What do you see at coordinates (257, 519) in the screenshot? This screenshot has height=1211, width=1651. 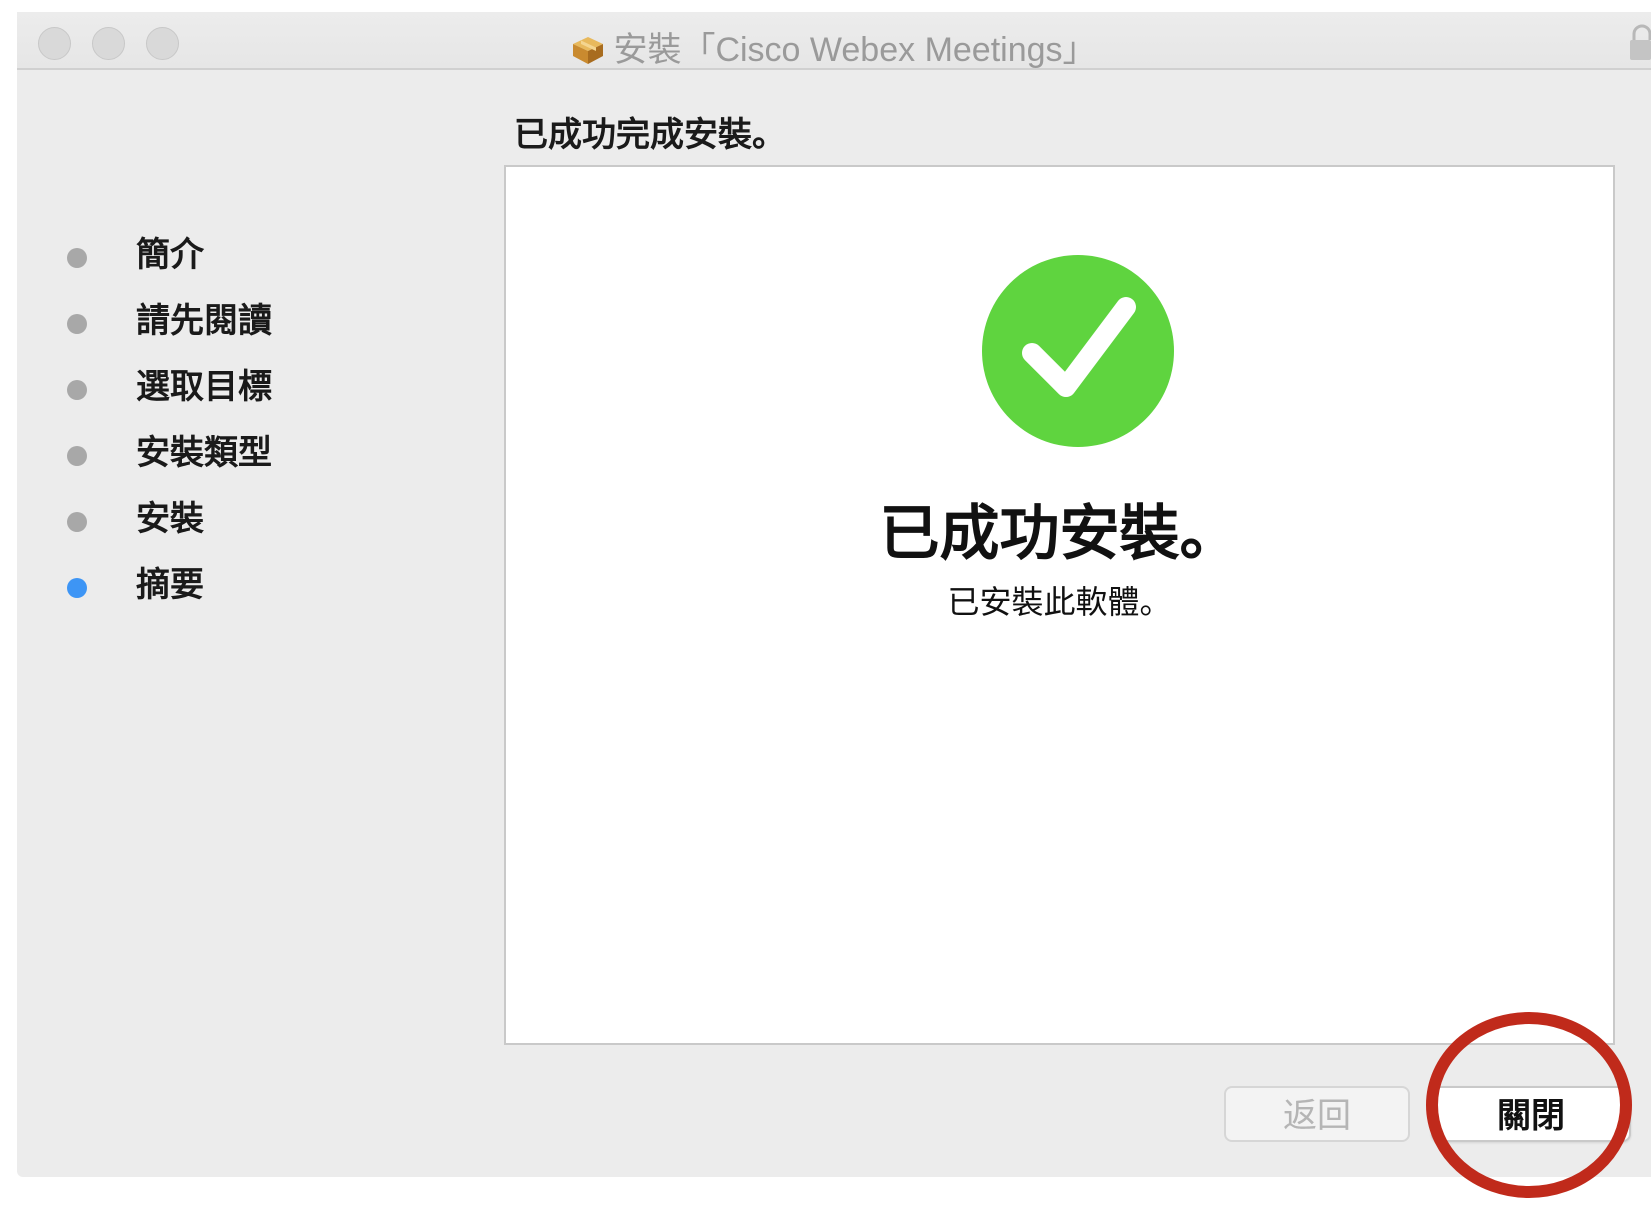 I see `sidebar-step-installation: 安裝` at bounding box center [257, 519].